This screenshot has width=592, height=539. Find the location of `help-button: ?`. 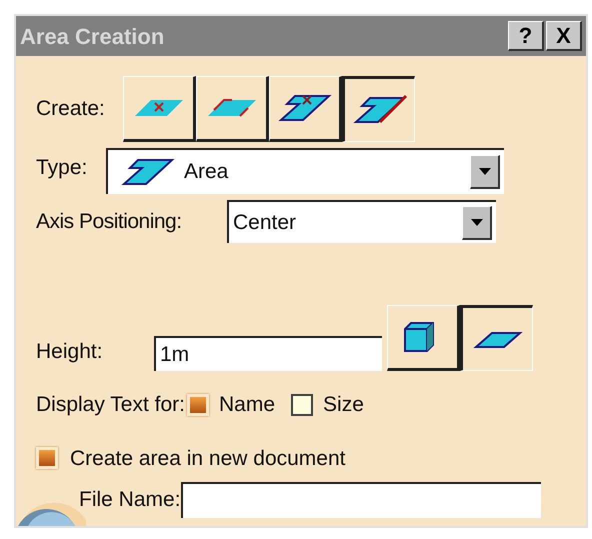

help-button: ? is located at coordinates (526, 36).